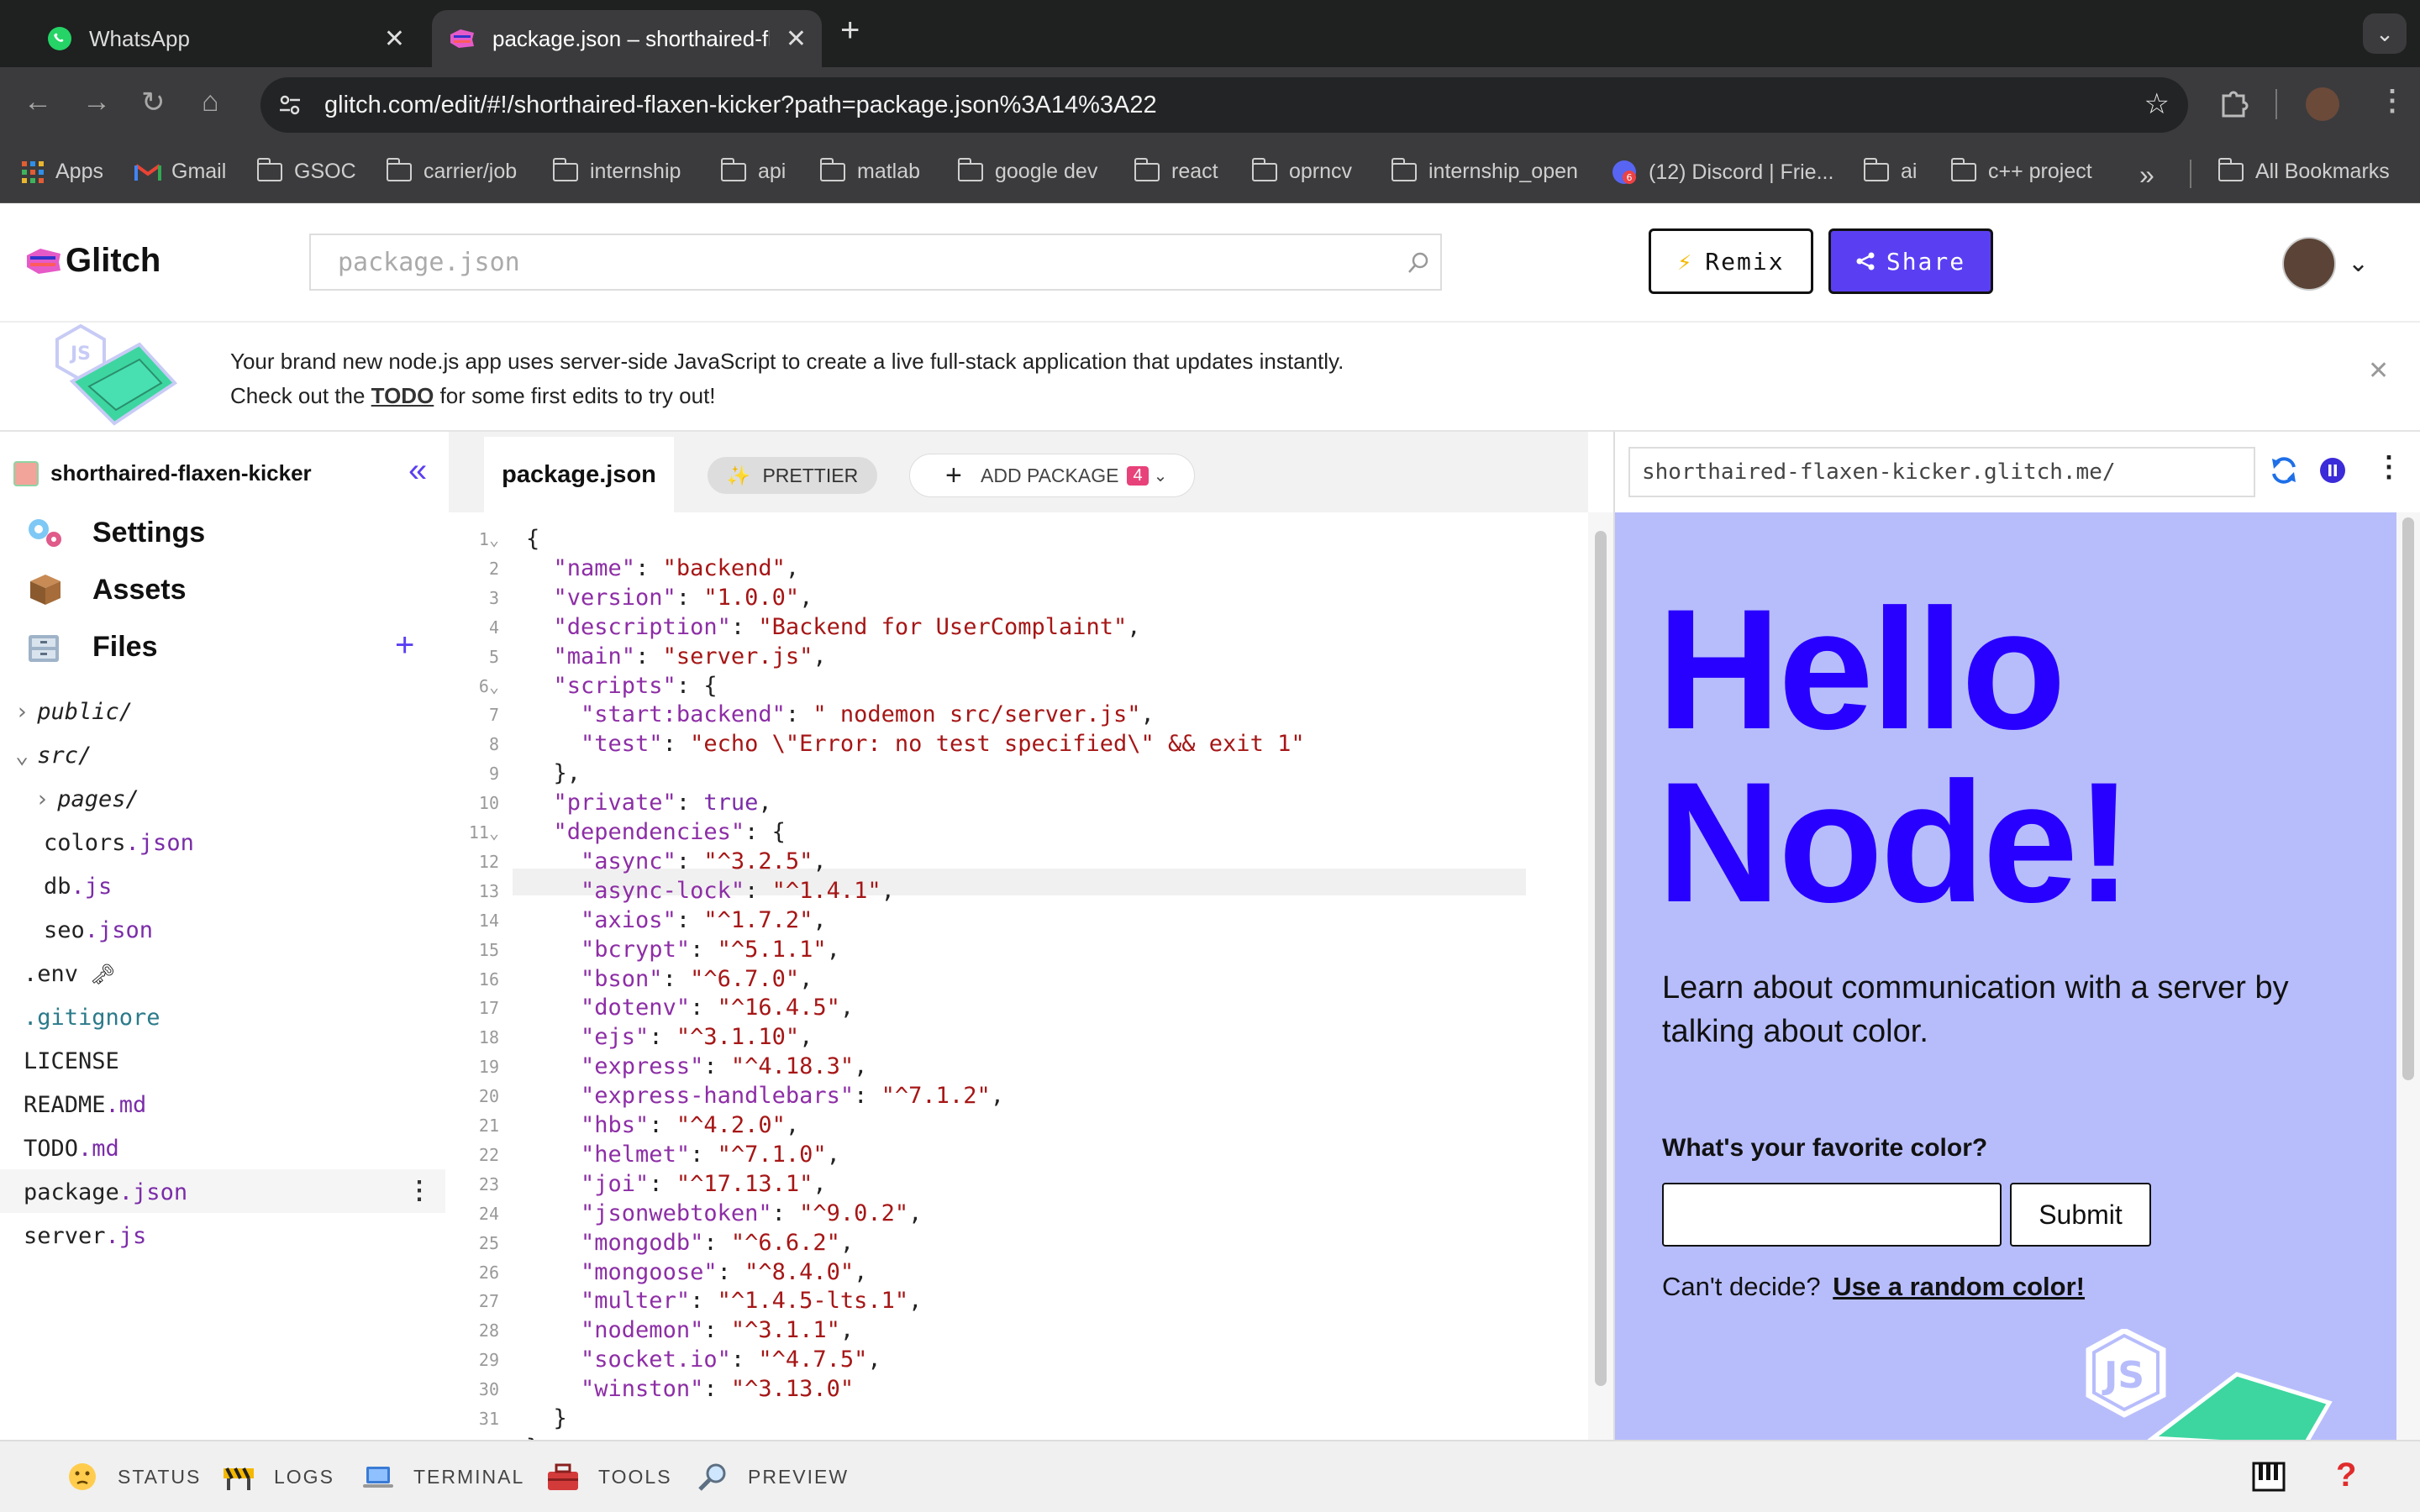 Image resolution: width=2420 pixels, height=1512 pixels. Describe the element at coordinates (133, 1477) in the screenshot. I see `status-button: STATUS` at that location.